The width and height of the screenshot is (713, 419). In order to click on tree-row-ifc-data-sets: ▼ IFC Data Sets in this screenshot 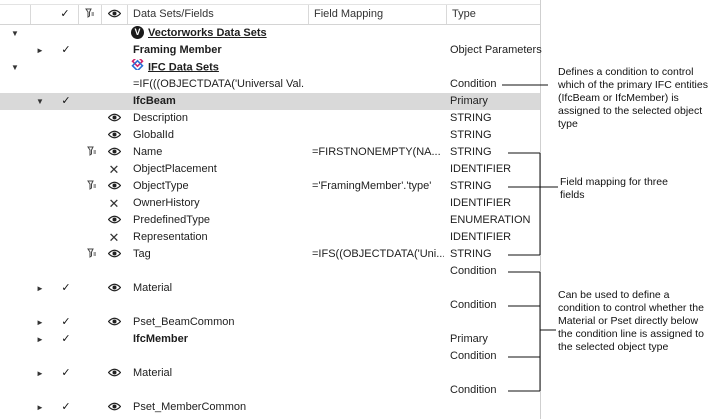, I will do `click(270, 67)`.